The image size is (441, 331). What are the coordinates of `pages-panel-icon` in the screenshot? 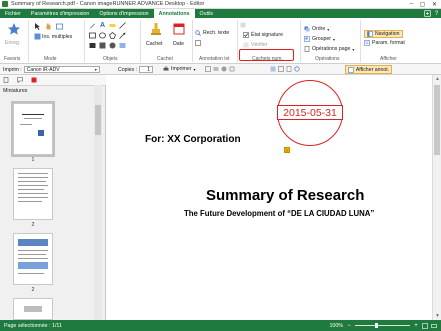 It's located at (6, 81).